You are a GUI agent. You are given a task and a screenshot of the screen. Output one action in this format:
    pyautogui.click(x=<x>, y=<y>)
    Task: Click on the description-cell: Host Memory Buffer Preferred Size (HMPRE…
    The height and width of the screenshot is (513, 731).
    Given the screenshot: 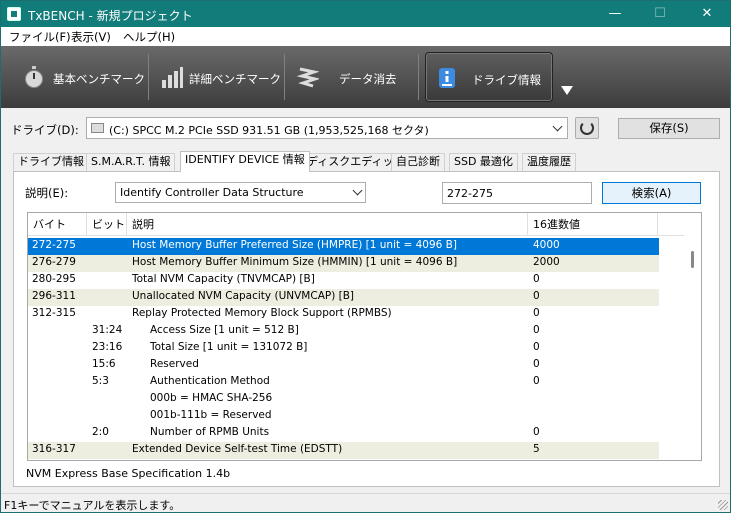 What is the action you would take?
    pyautogui.click(x=294, y=245)
    